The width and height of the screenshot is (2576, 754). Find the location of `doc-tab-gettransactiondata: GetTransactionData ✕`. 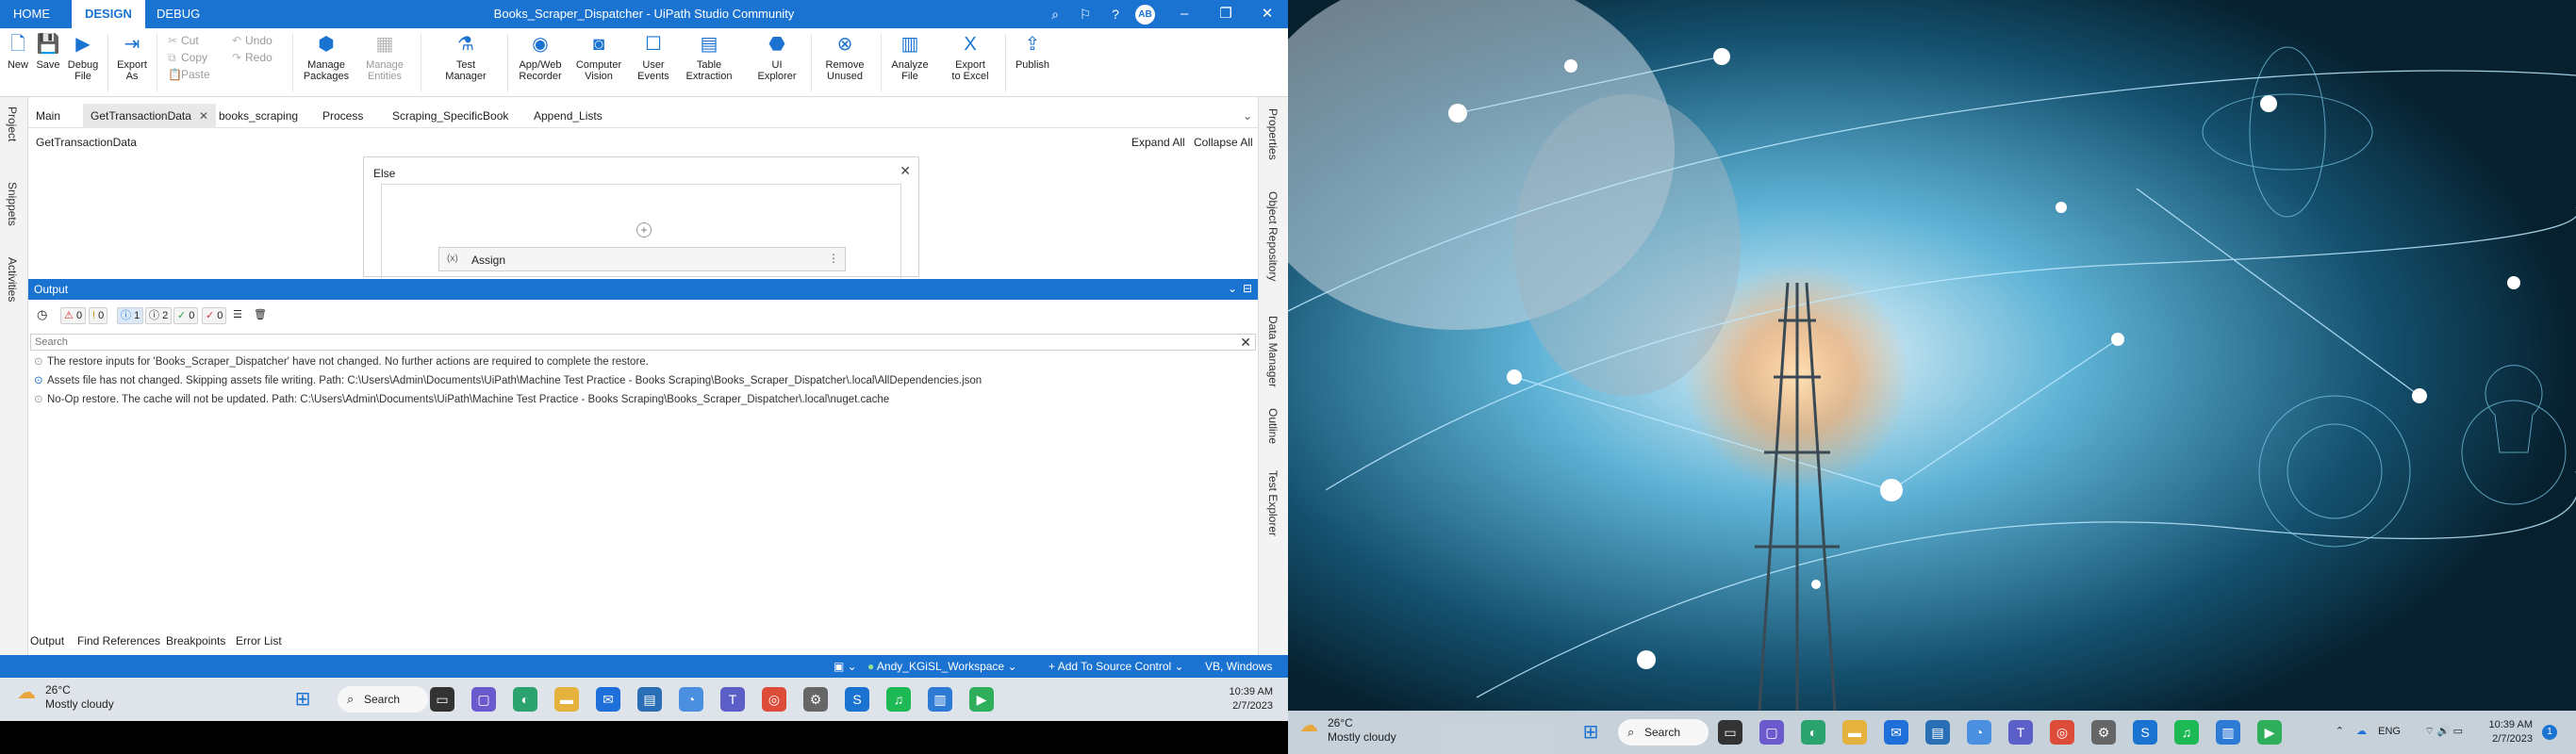

doc-tab-gettransactiondata: GetTransactionData ✕ is located at coordinates (150, 116).